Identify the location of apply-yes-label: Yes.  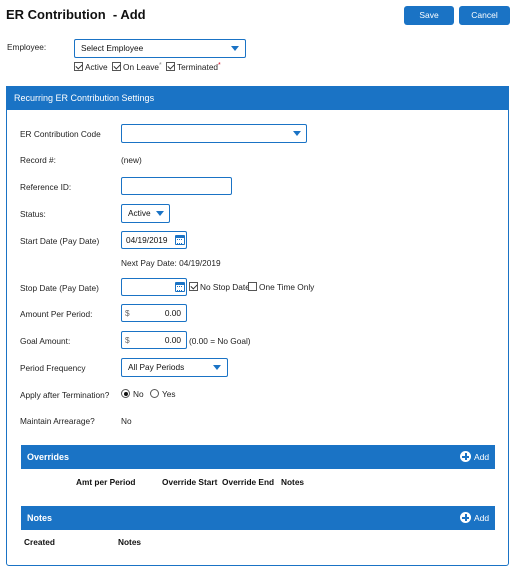
(169, 394).